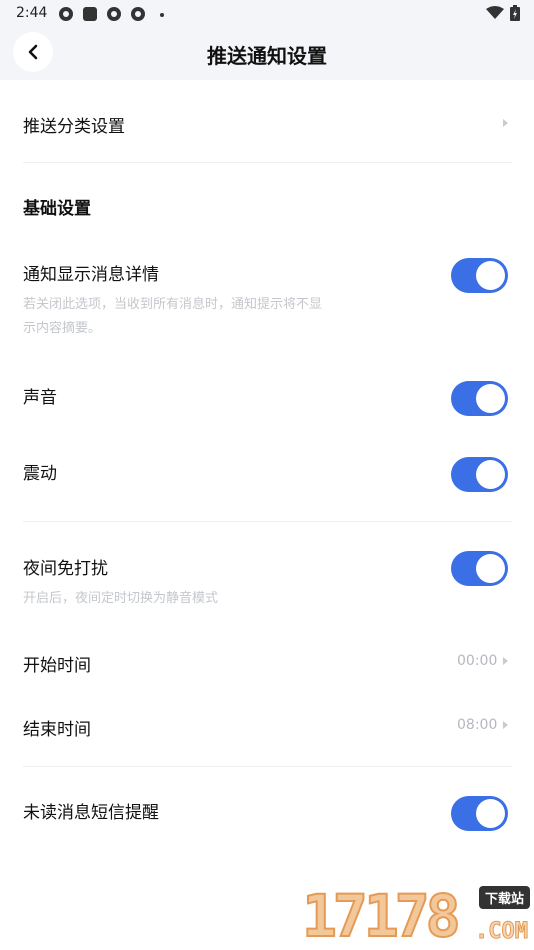 The height and width of the screenshot is (950, 534). I want to click on sound-toggle, so click(479, 398).